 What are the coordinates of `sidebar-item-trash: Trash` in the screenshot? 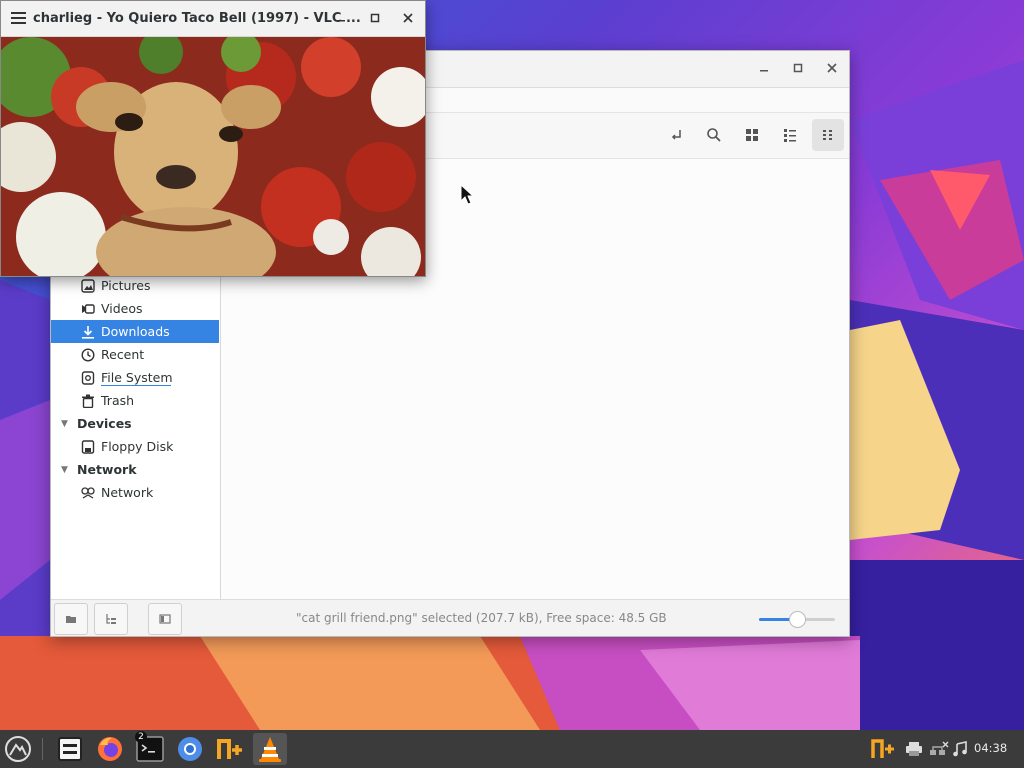 It's located at (135, 400).